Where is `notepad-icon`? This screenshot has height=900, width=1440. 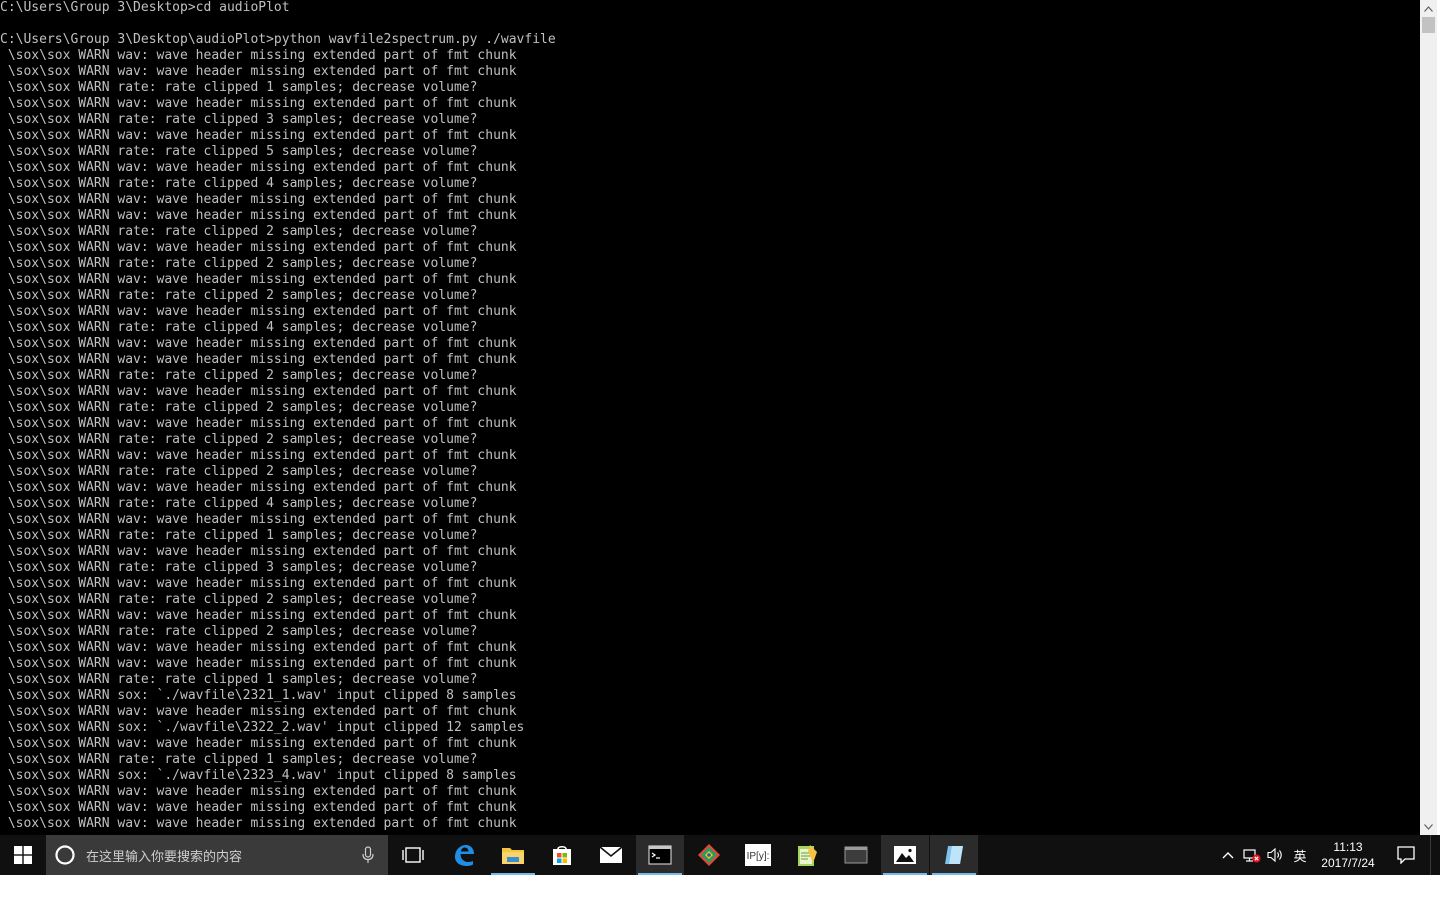
notepad-icon is located at coordinates (807, 855).